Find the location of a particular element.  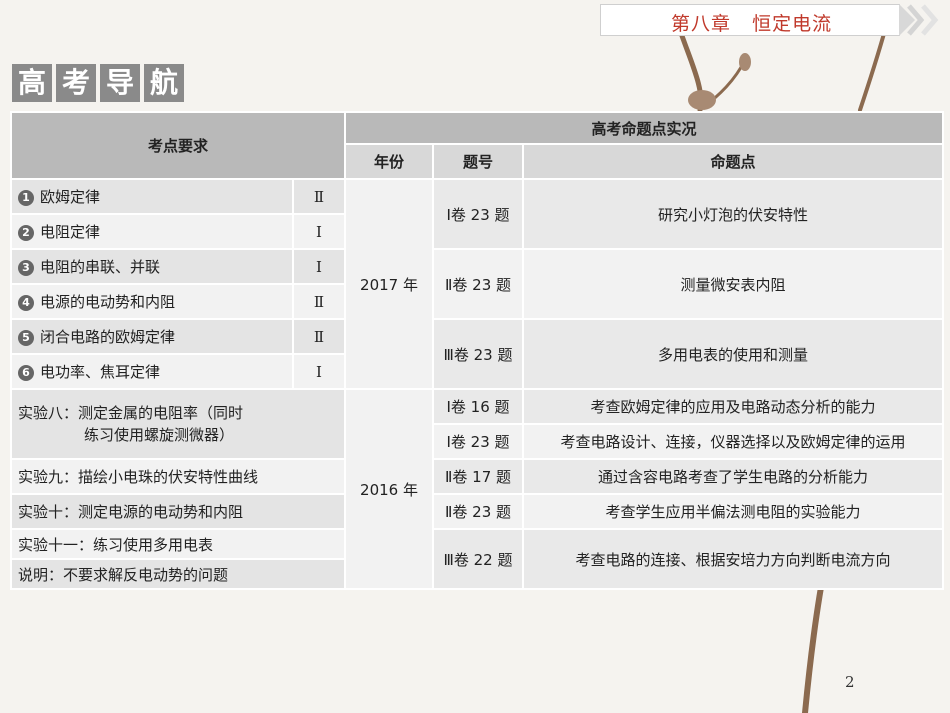

requirement-item: 5 闭合电路的欧姆定律 is located at coordinates (152, 336).